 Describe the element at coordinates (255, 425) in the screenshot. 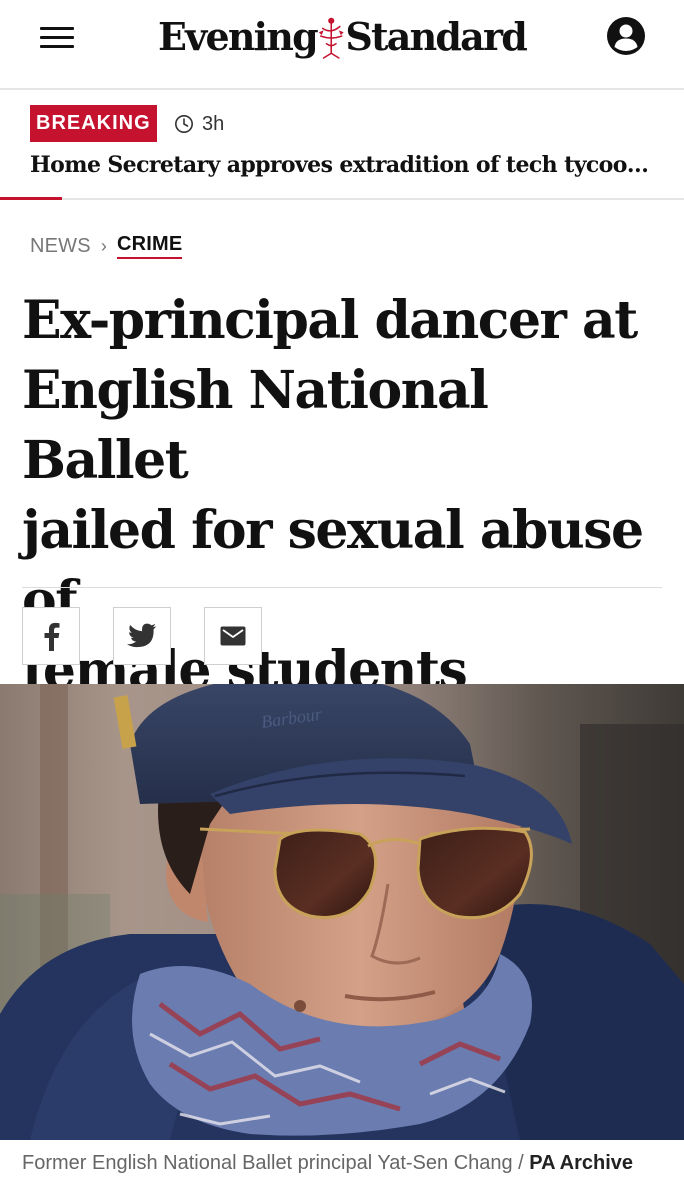

I see `headline-line: English National Ballet` at that location.